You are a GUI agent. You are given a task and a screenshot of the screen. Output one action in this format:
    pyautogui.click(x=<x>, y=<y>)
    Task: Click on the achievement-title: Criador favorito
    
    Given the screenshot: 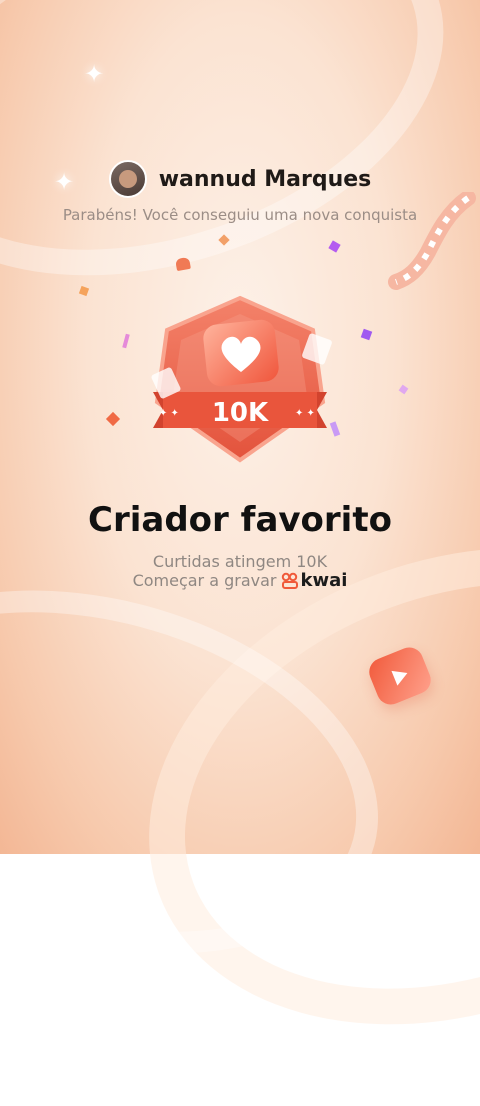 What is the action you would take?
    pyautogui.click(x=240, y=520)
    